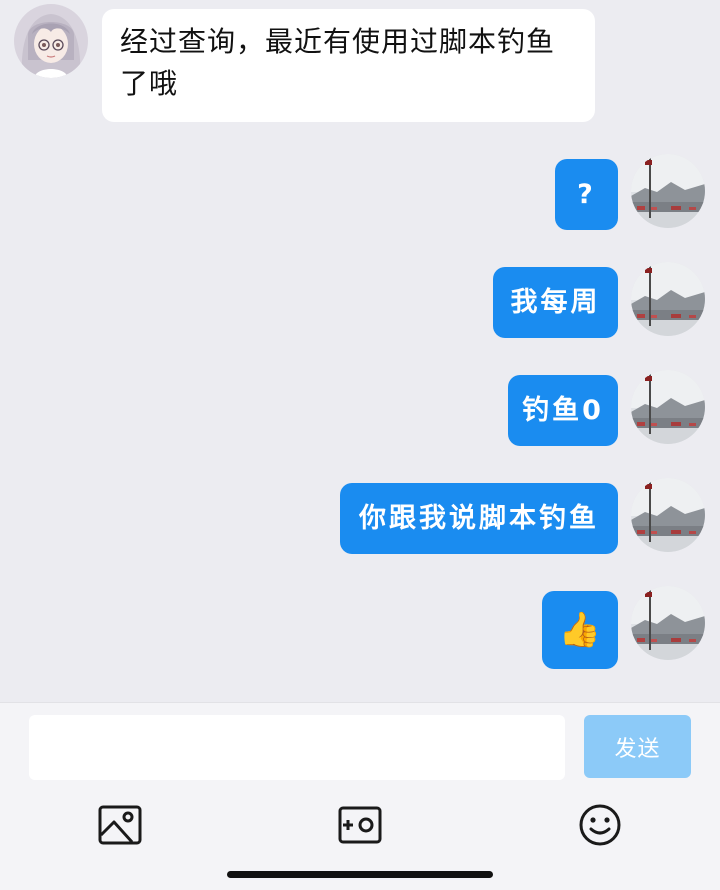 Image resolution: width=720 pixels, height=890 pixels. I want to click on message-bubble: 你跟我说脚本钓鱼, so click(479, 518).